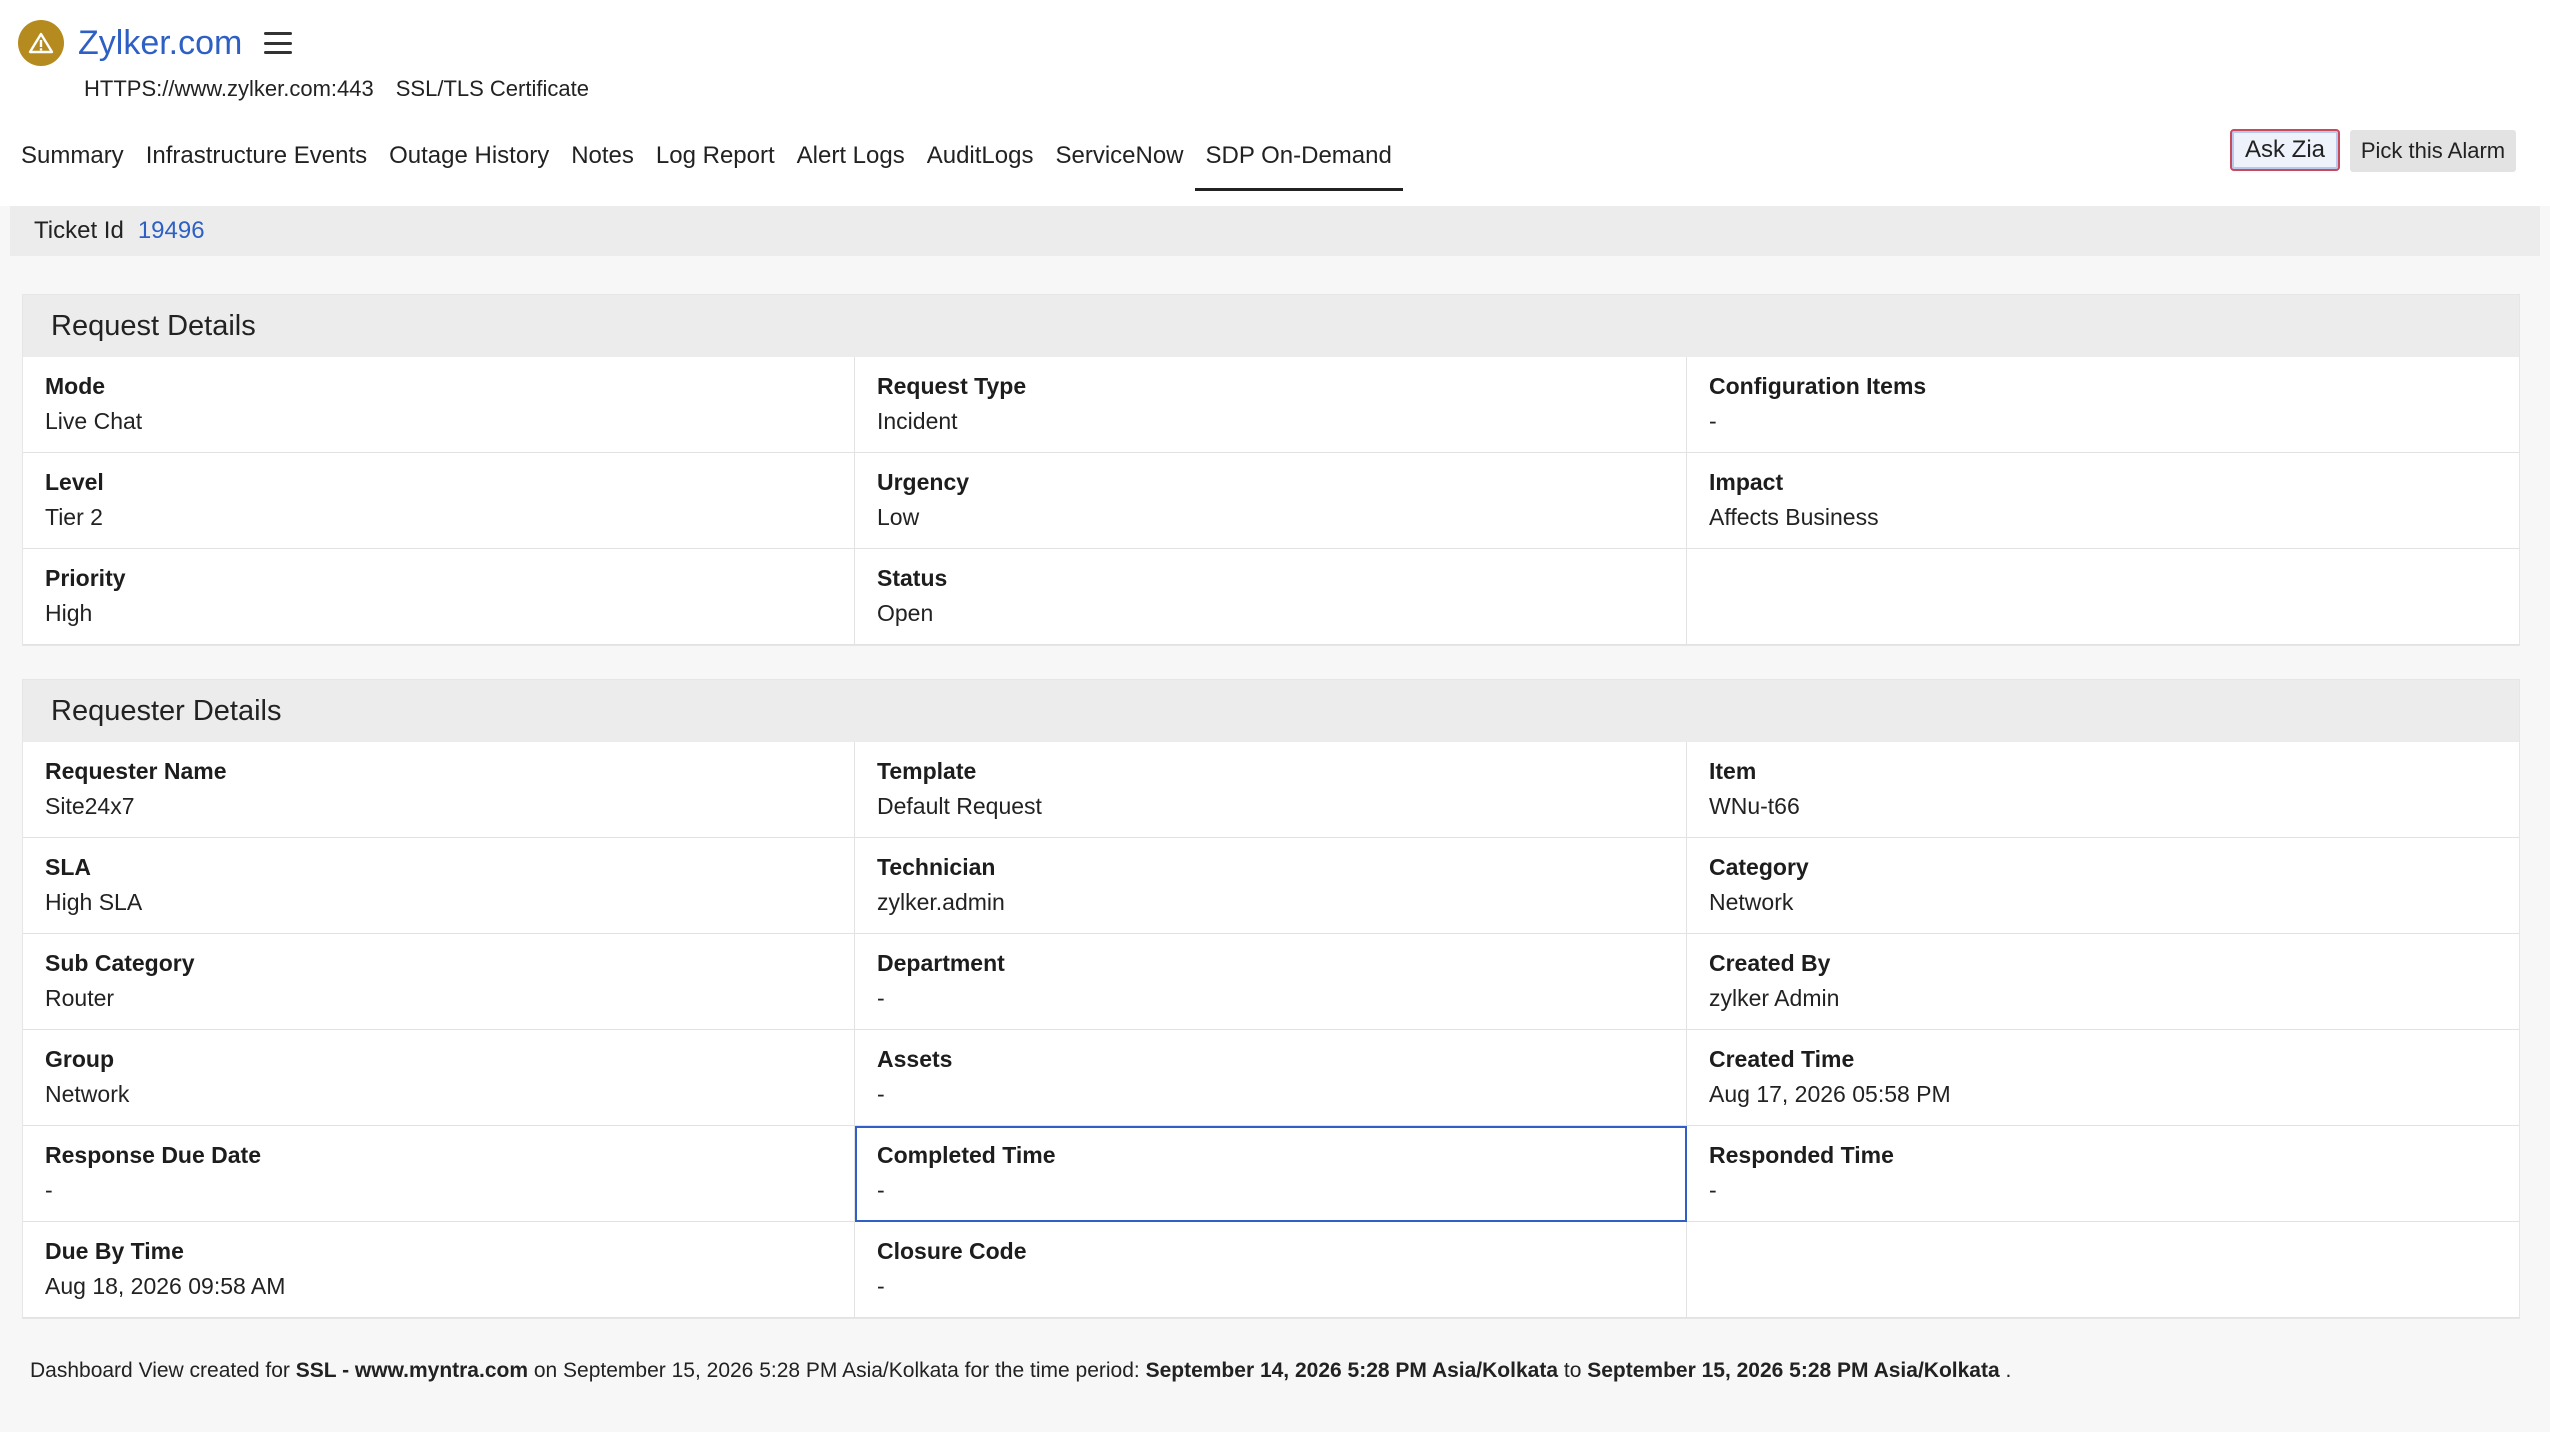  Describe the element at coordinates (923, 482) in the screenshot. I see `field-label: Urgency` at that location.